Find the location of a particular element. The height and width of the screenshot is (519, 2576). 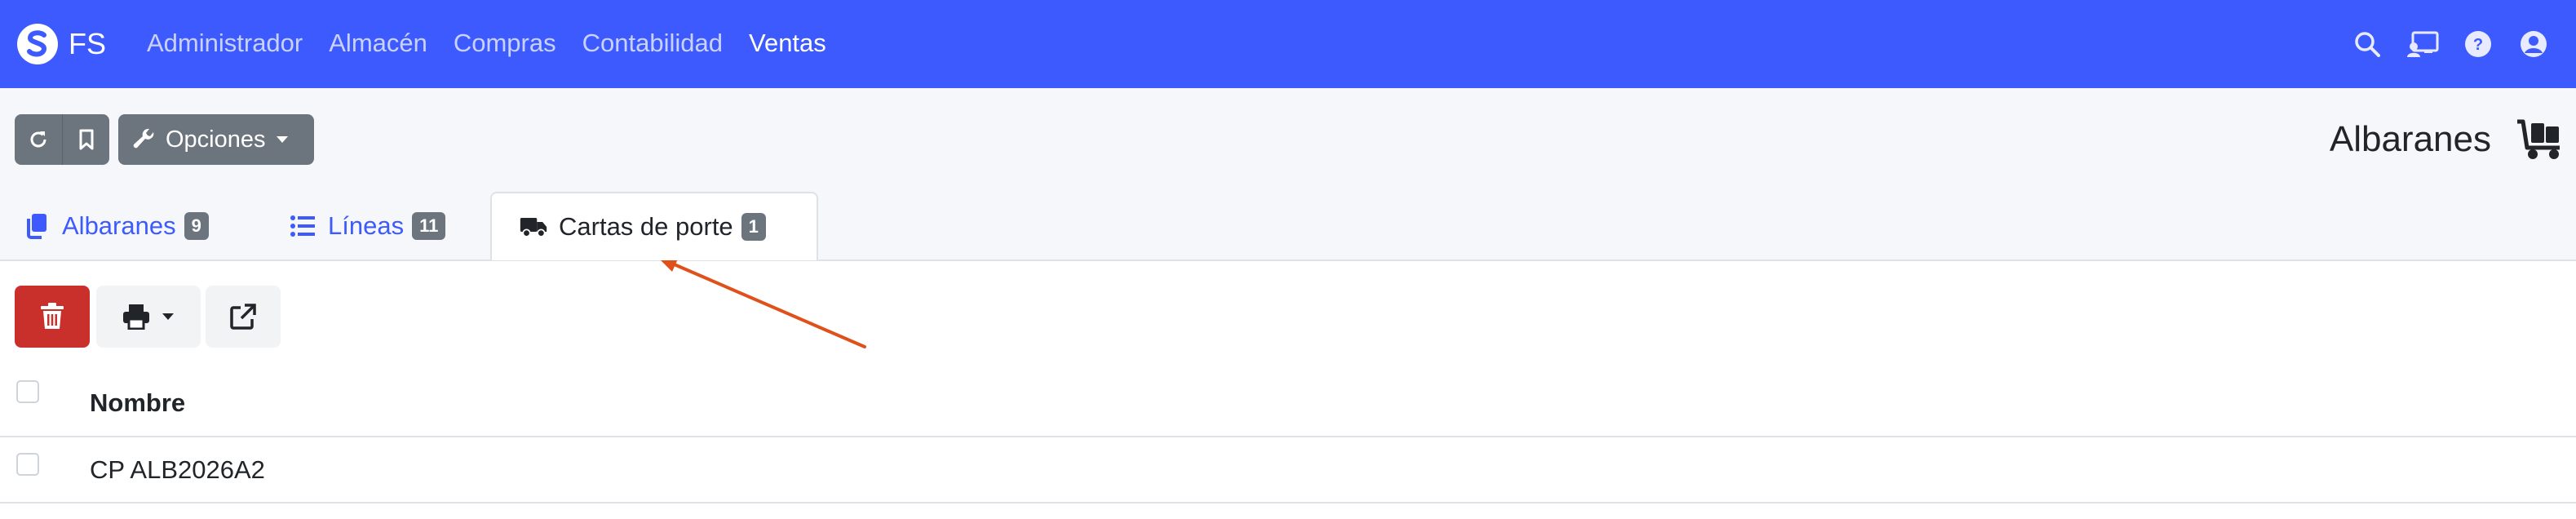

fs-logo-icon is located at coordinates (37, 44).